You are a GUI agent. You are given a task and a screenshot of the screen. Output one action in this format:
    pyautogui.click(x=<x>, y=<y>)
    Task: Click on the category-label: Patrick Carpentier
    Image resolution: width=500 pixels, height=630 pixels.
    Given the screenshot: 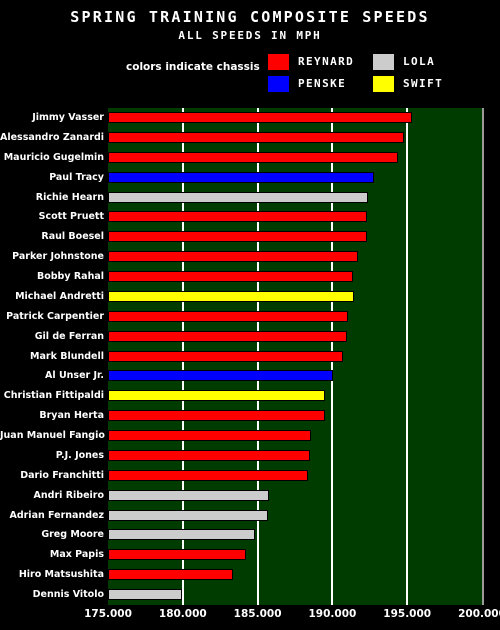 What is the action you would take?
    pyautogui.click(x=55, y=316)
    